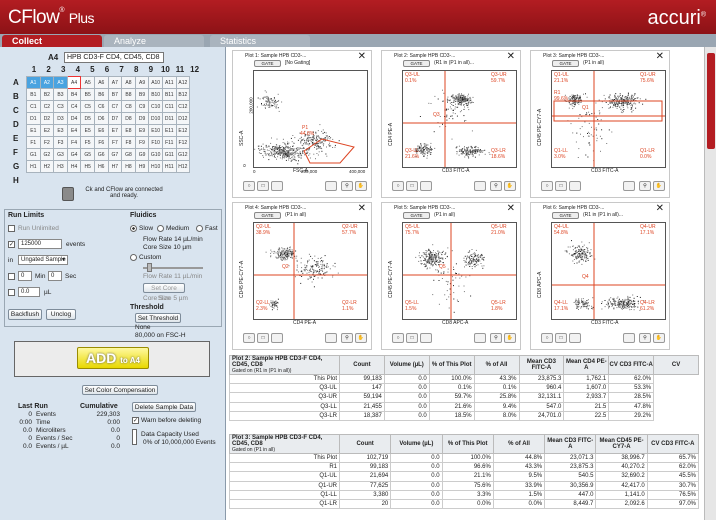 The image size is (716, 520). Describe the element at coordinates (169, 142) in the screenshot. I see `well-F11: F11` at that location.